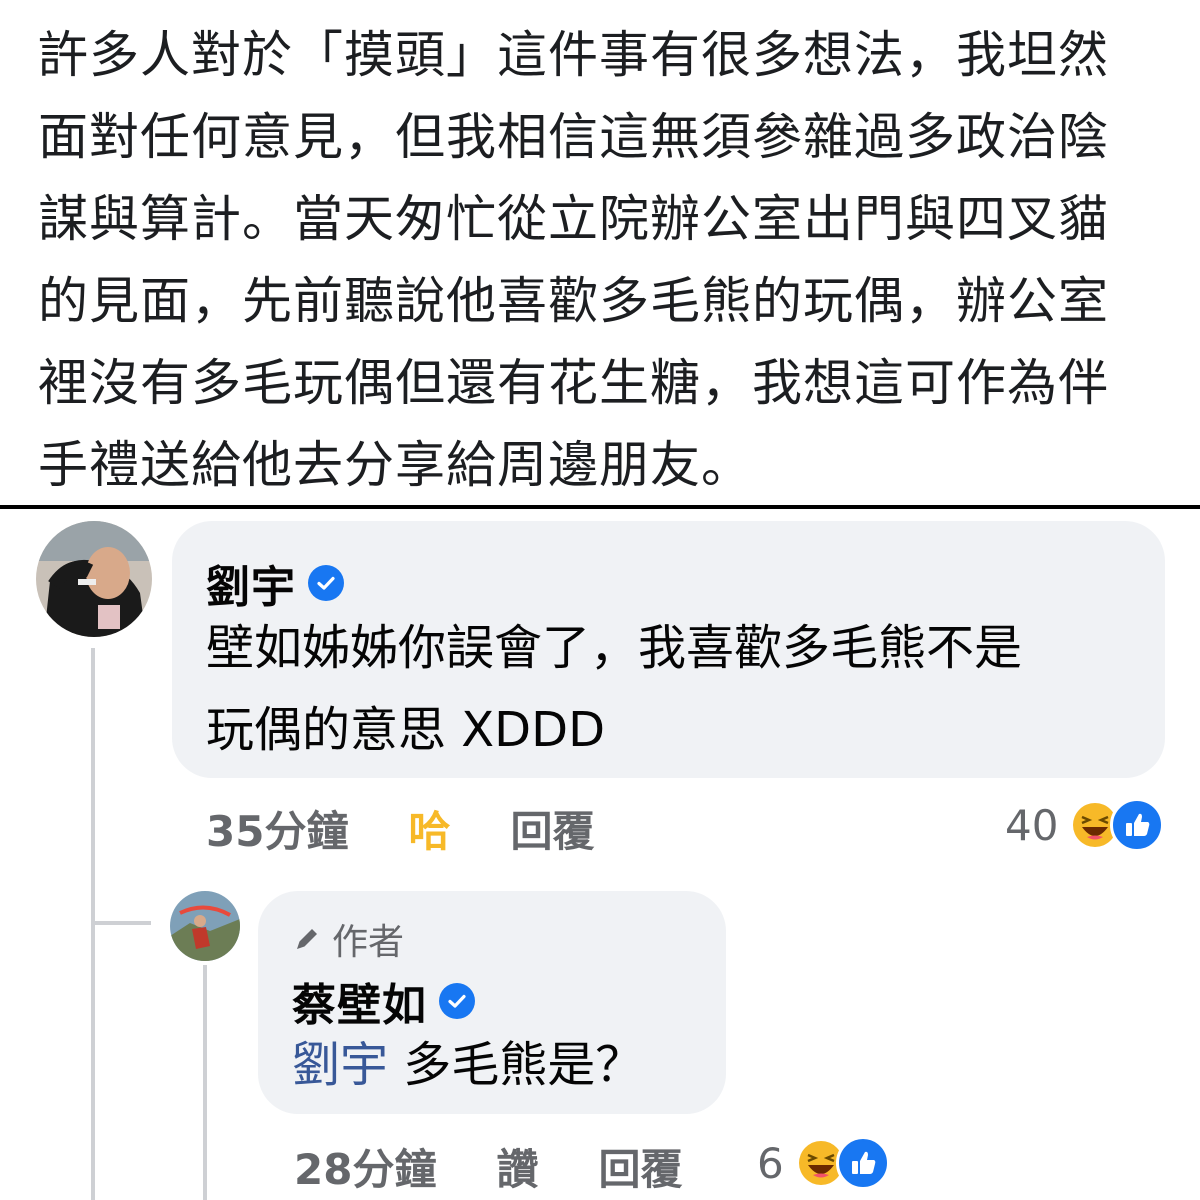 The image size is (1200, 1200). What do you see at coordinates (516, 1065) in the screenshot?
I see `comment-body: 多毛熊是？` at bounding box center [516, 1065].